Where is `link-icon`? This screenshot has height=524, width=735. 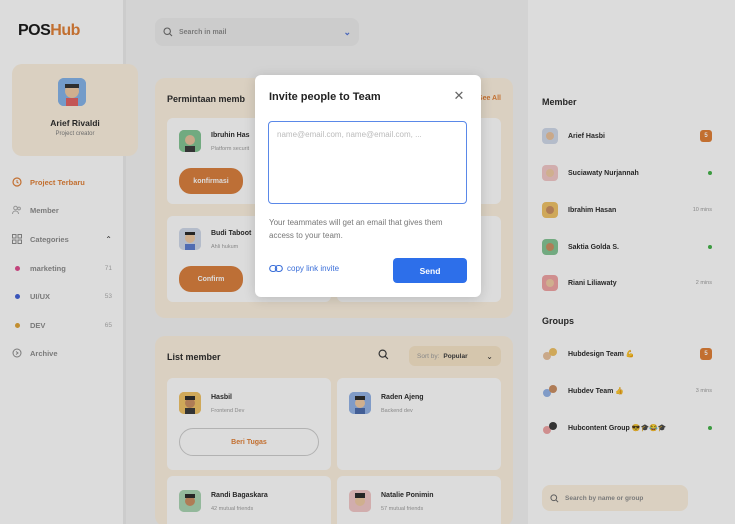 link-icon is located at coordinates (276, 268).